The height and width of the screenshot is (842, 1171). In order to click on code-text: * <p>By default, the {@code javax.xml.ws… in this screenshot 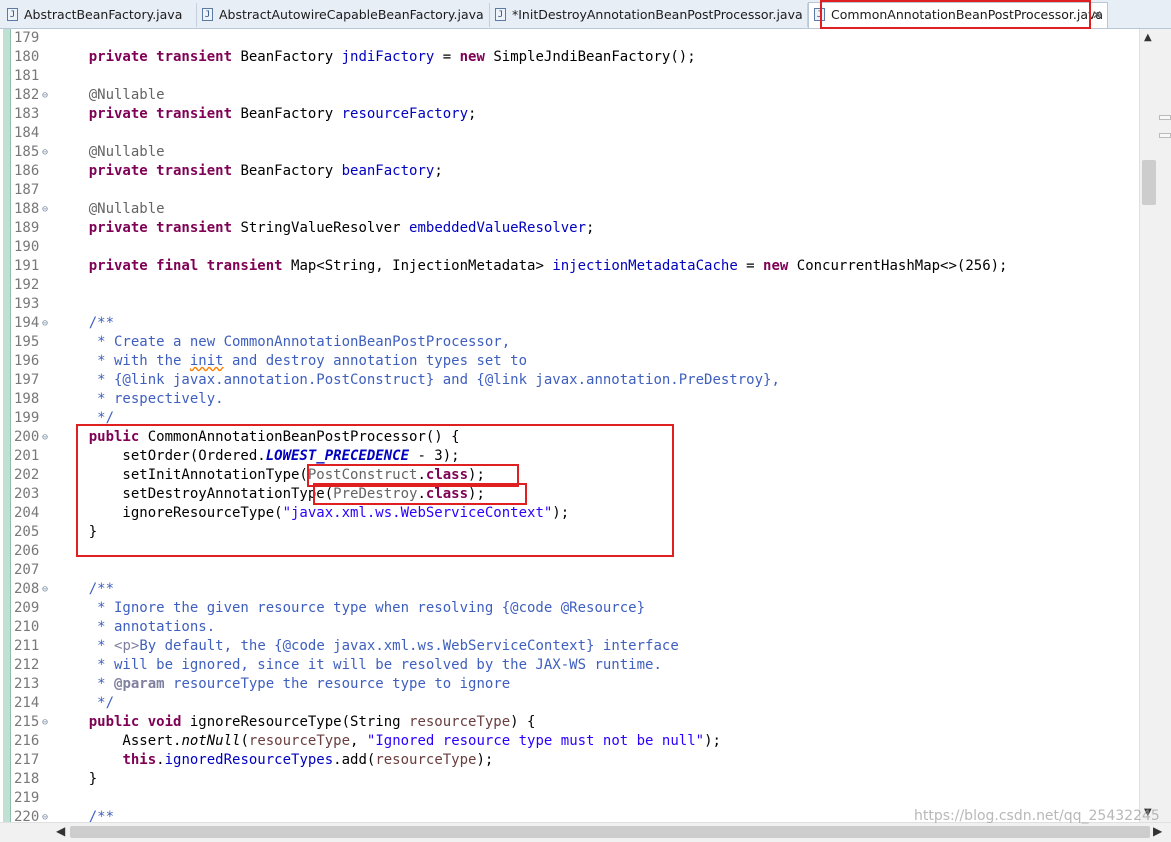, I will do `click(367, 646)`.